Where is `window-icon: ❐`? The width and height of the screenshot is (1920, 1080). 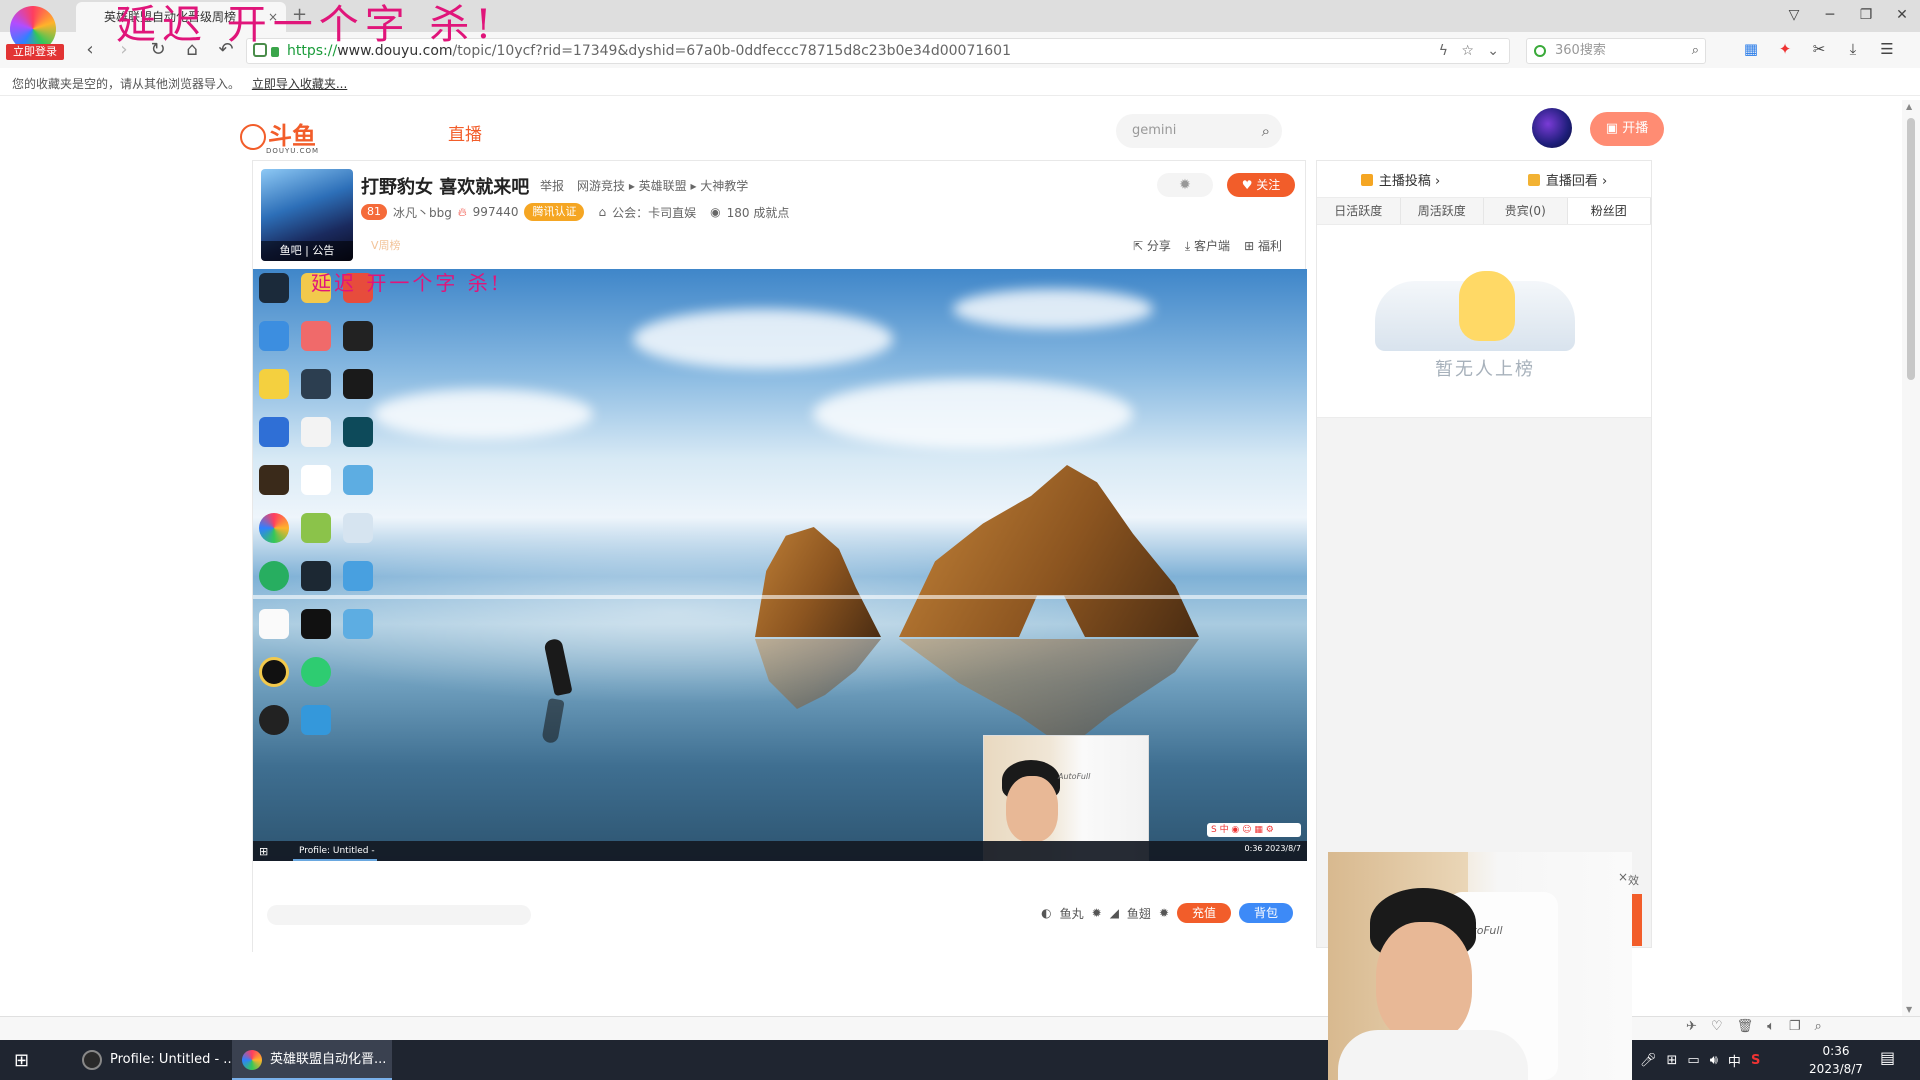 window-icon: ❐ is located at coordinates (1795, 1026).